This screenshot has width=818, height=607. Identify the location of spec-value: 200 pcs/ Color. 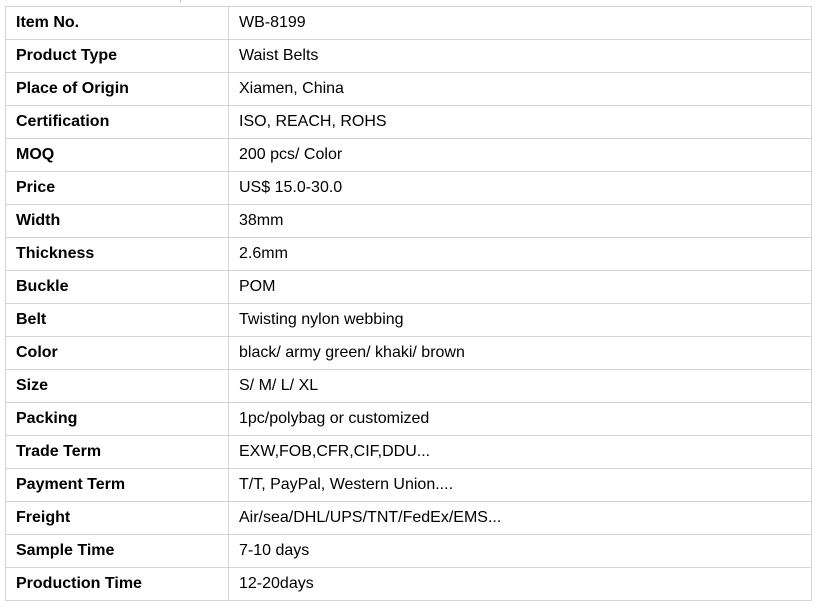
(520, 155).